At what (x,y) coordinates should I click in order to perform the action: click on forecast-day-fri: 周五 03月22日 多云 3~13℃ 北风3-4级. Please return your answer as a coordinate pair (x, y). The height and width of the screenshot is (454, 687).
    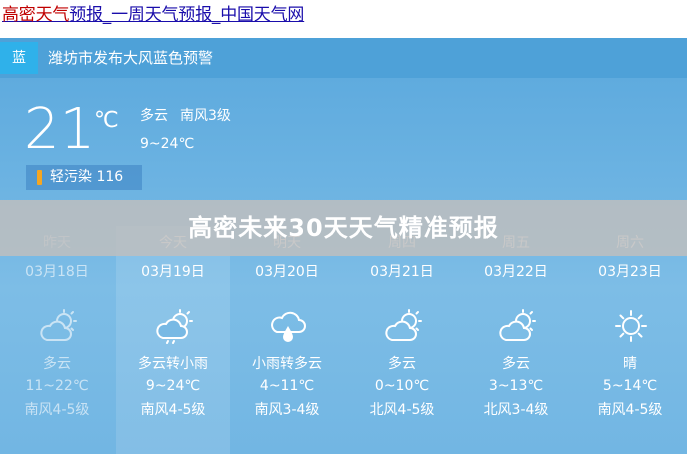
    Looking at the image, I should click on (516, 340).